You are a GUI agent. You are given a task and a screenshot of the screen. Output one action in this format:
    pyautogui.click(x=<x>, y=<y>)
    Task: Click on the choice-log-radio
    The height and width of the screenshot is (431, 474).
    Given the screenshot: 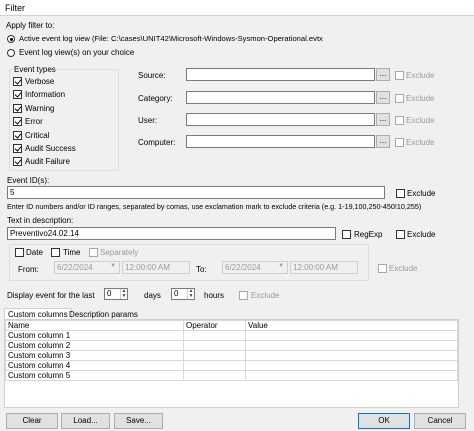 What is the action you would take?
    pyautogui.click(x=11, y=53)
    